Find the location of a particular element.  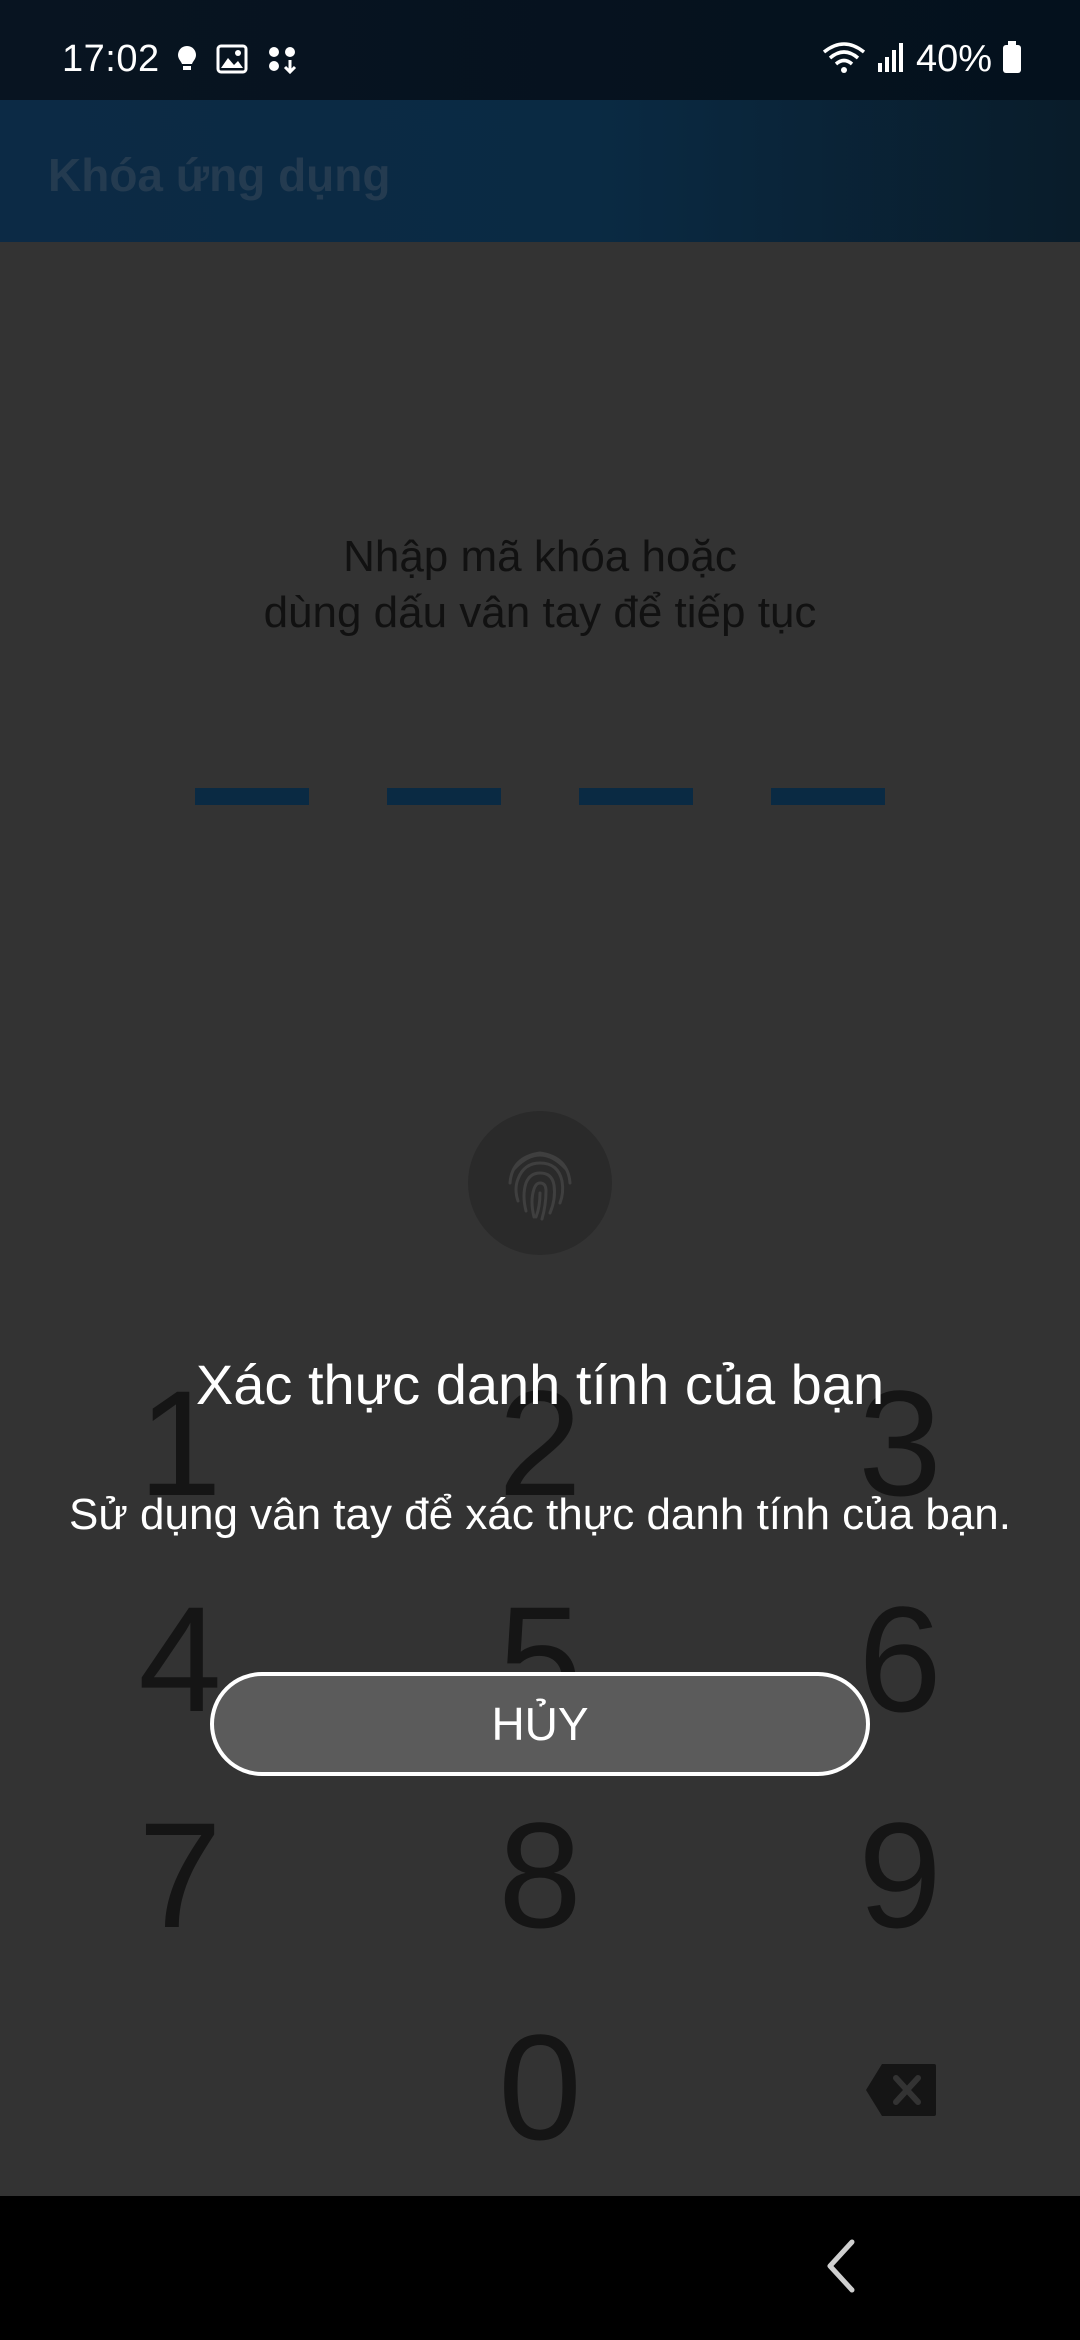

keypad-key-9: 9 is located at coordinates (900, 1875).